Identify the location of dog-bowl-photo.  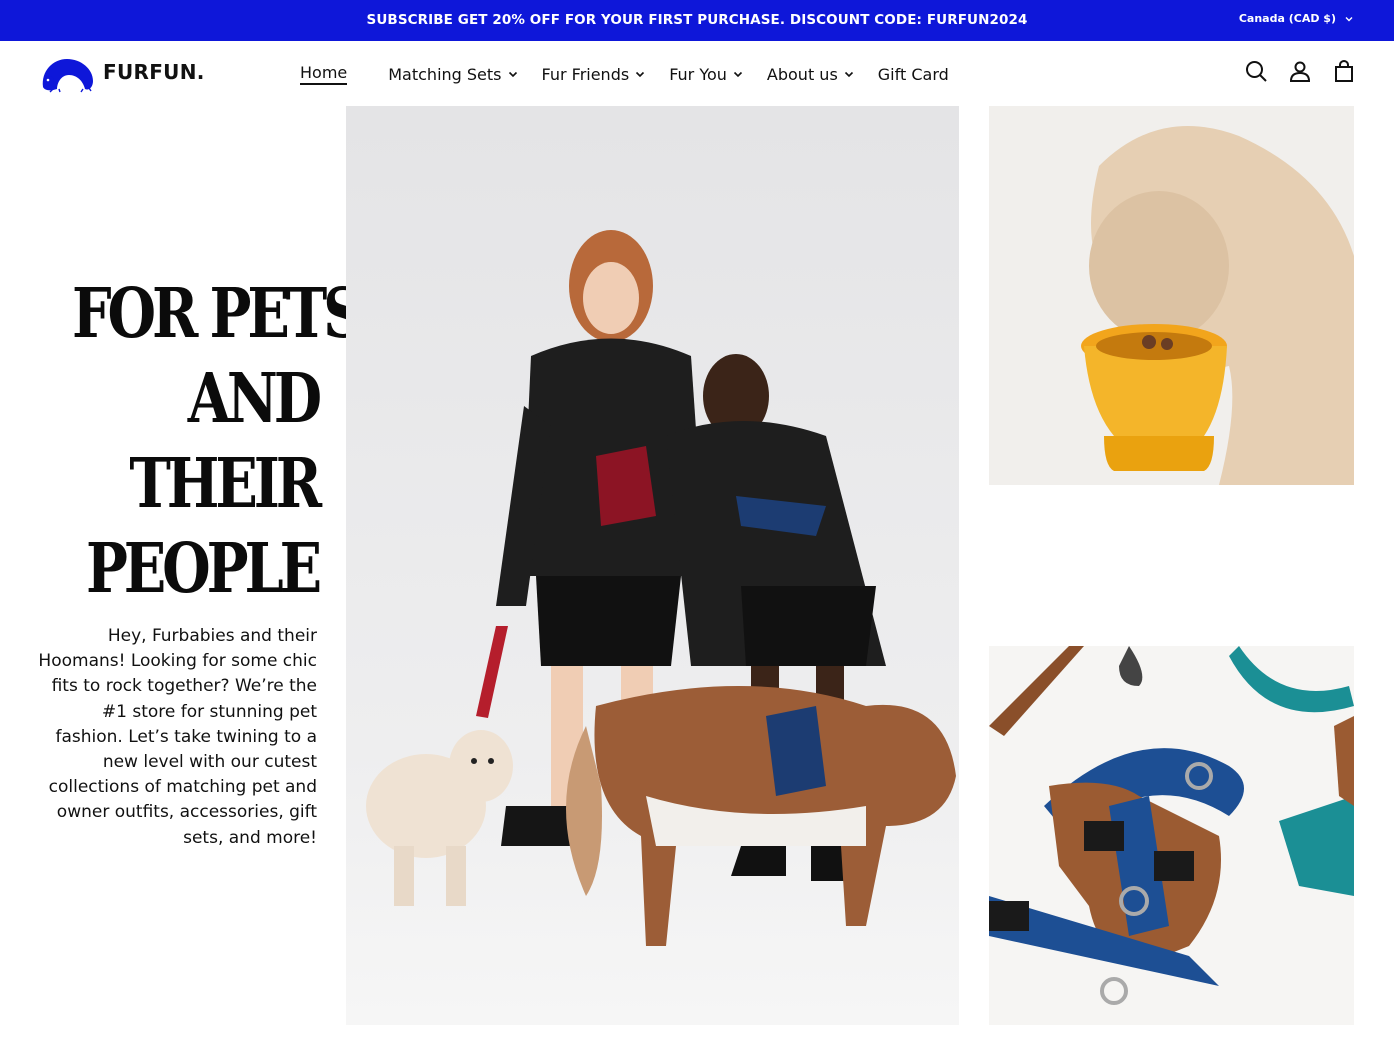
(1171, 295).